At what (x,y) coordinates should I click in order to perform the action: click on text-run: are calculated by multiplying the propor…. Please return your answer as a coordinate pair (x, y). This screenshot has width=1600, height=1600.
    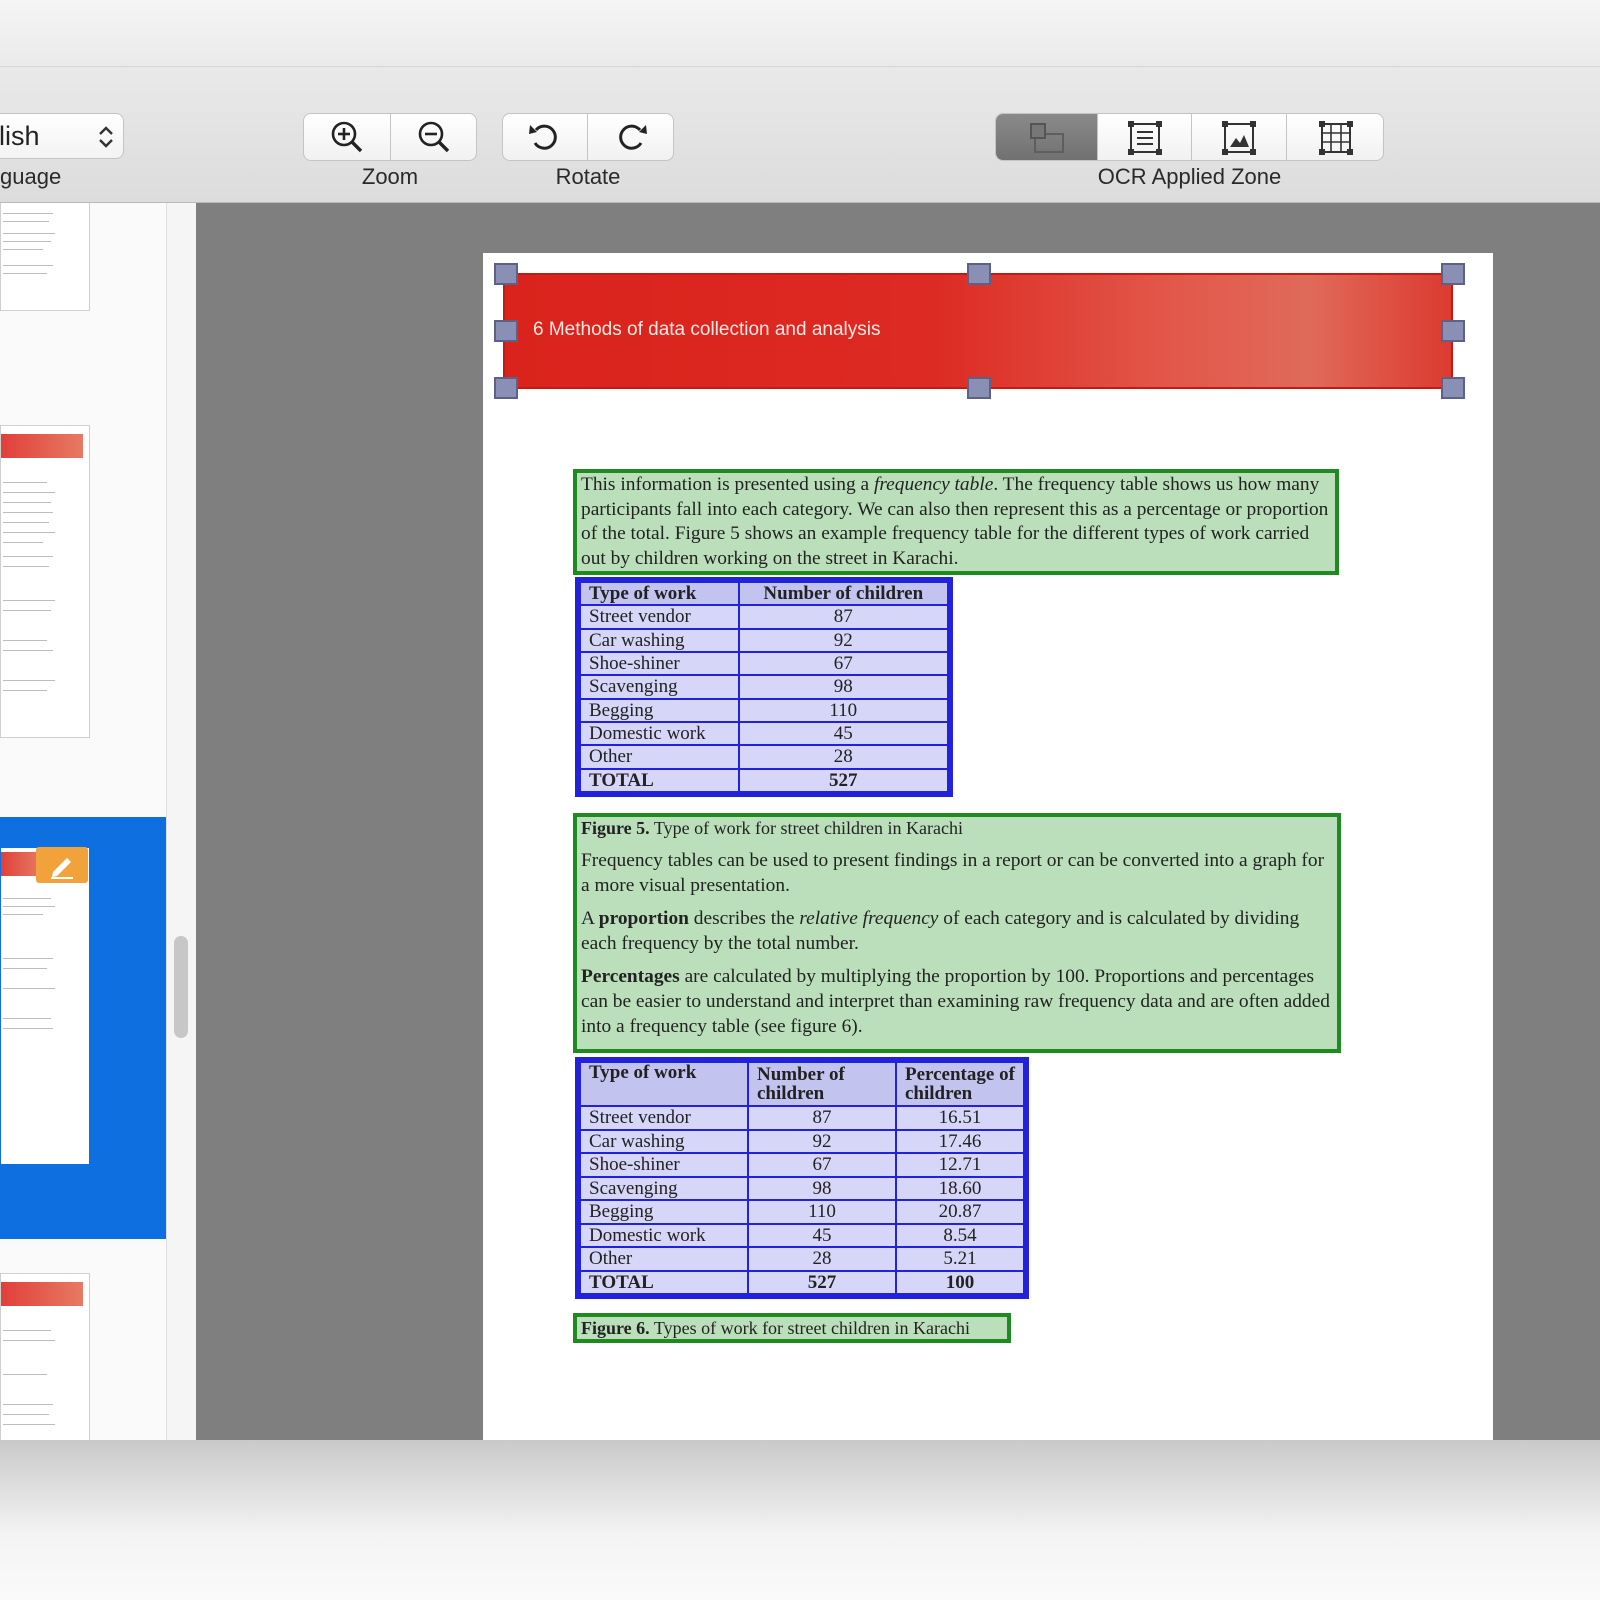
    Looking at the image, I should click on (955, 1001).